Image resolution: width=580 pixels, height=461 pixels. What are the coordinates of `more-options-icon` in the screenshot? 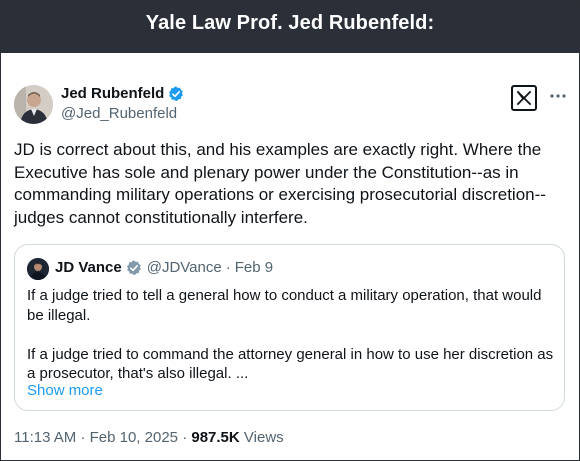 It's located at (558, 96).